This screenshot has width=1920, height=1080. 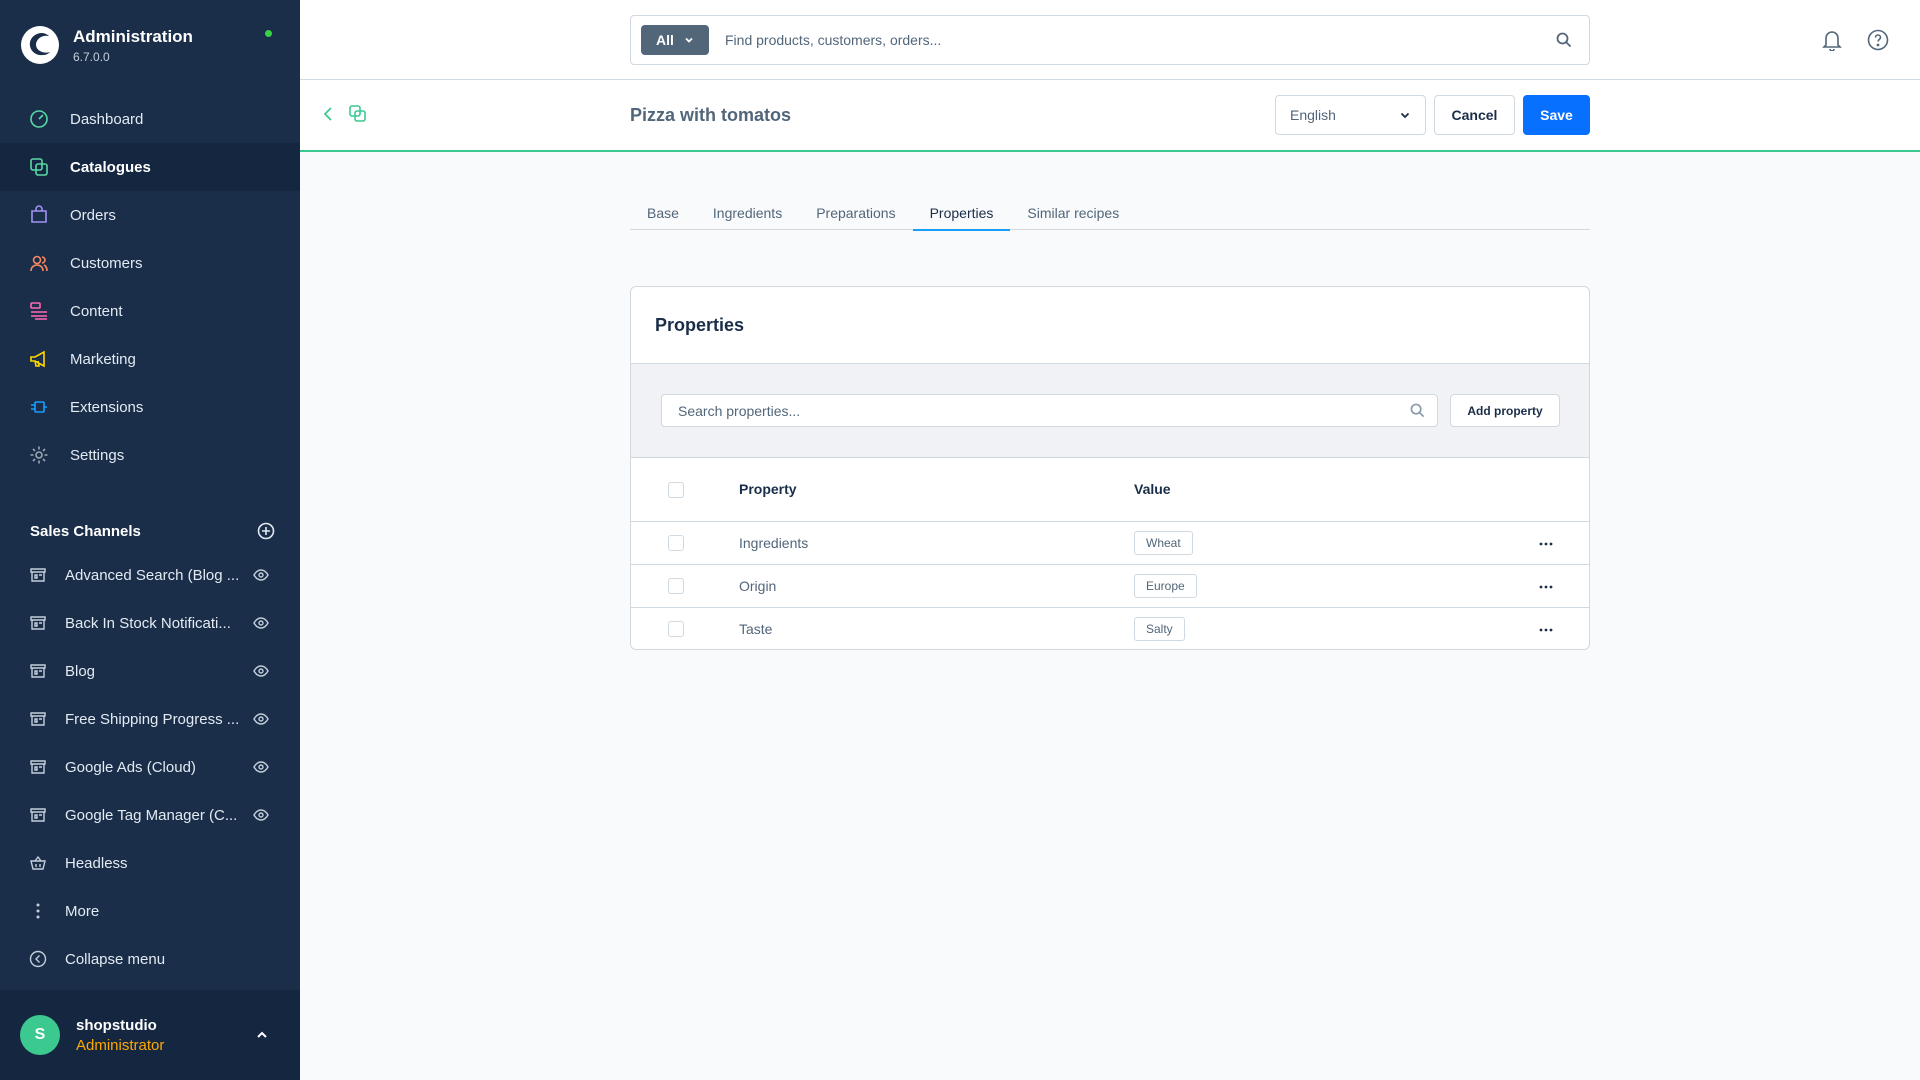 I want to click on global-search: All, so click(x=1110, y=40).